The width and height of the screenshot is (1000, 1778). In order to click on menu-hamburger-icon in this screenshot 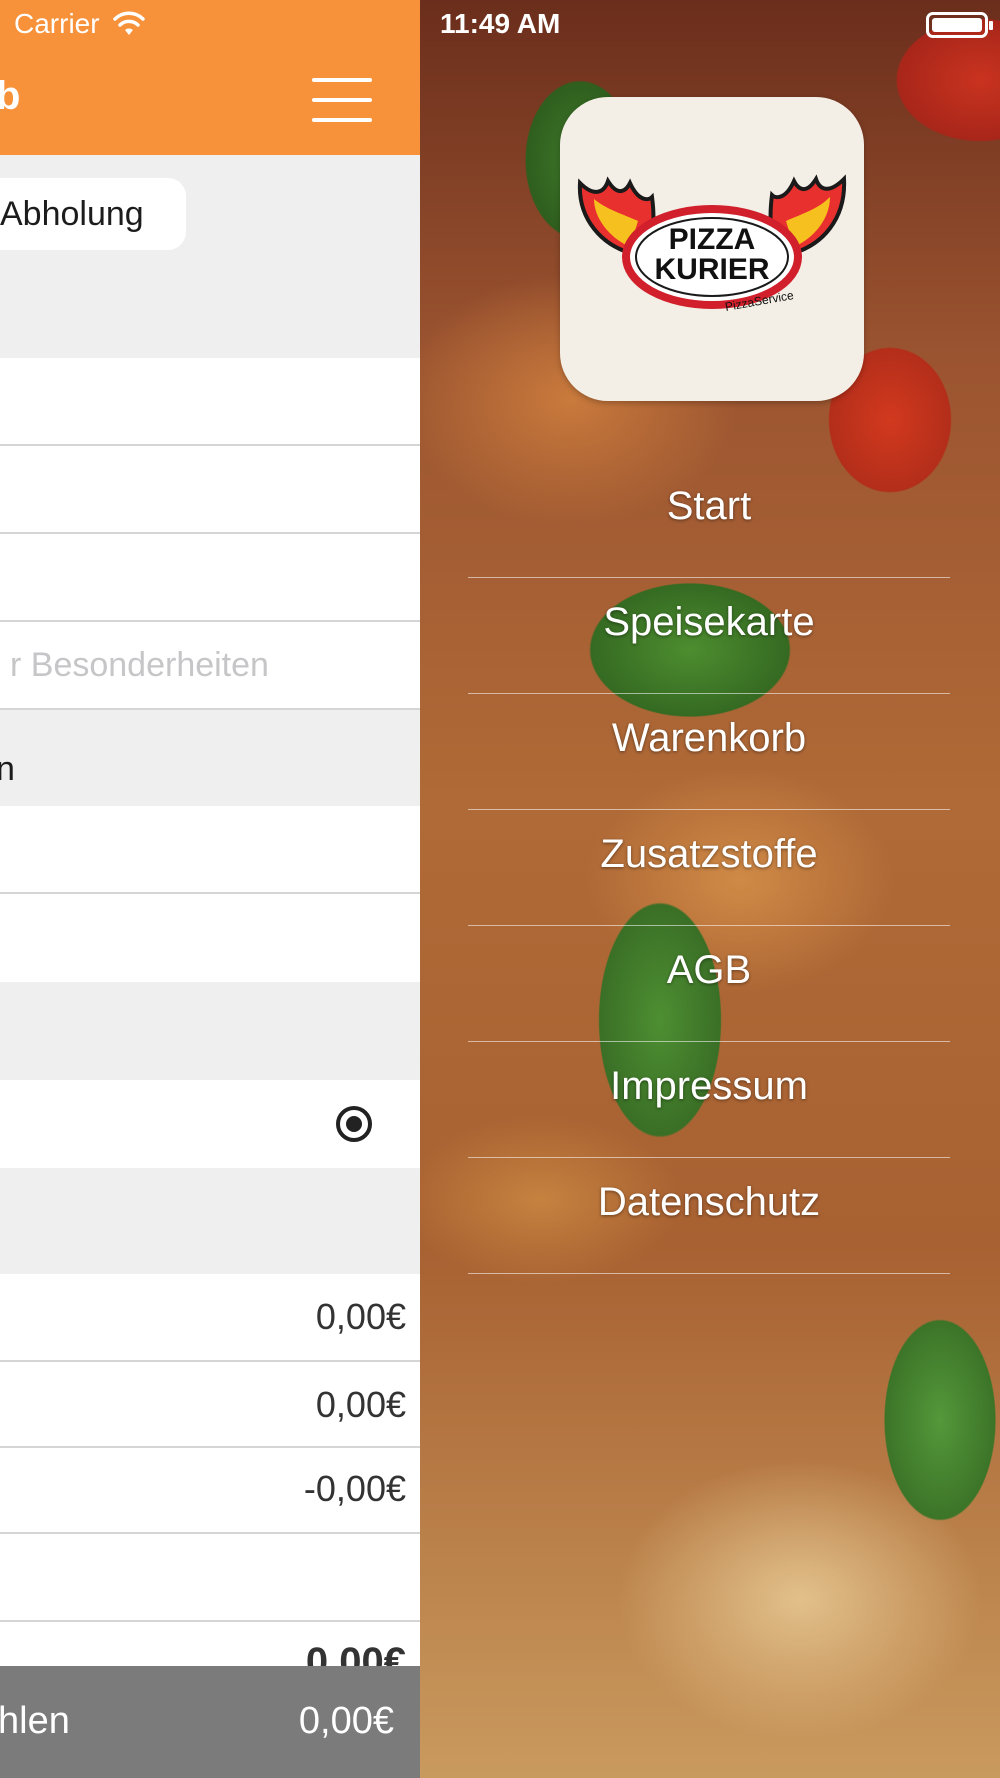, I will do `click(342, 100)`.